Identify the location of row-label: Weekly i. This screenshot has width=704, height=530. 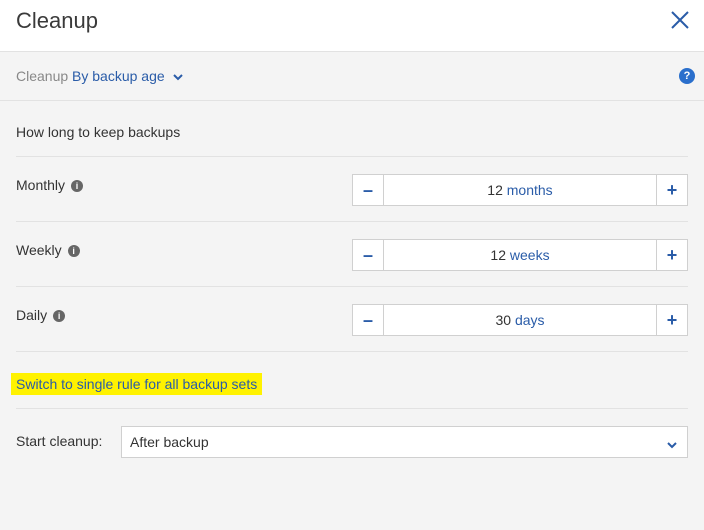
(48, 250).